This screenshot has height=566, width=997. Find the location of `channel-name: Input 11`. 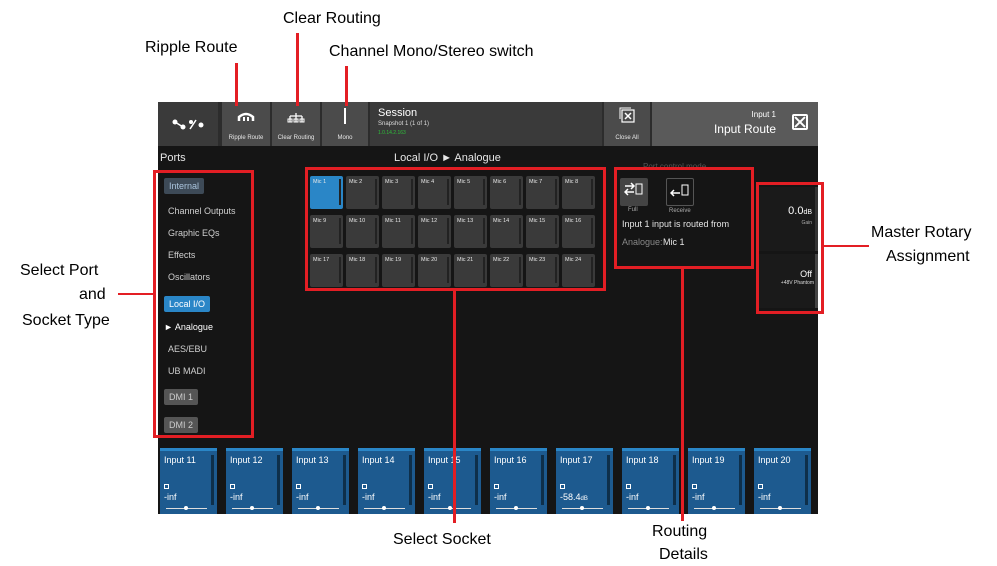

channel-name: Input 11 is located at coordinates (180, 460).